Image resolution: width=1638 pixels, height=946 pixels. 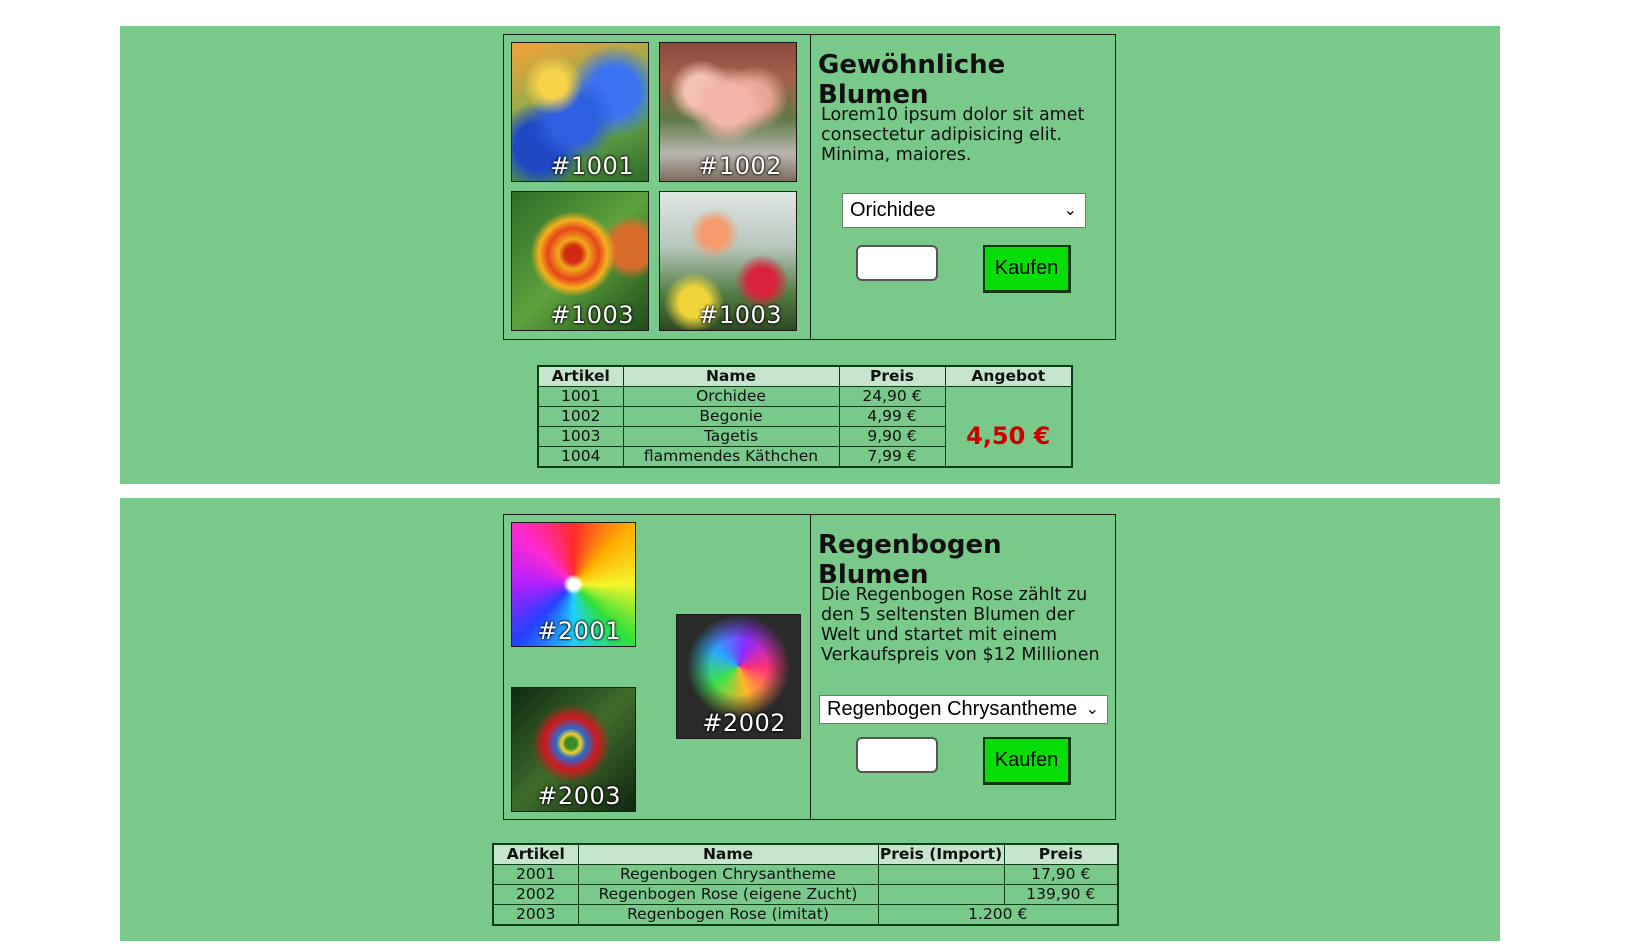 What do you see at coordinates (1008, 376) in the screenshot?
I see `column-header: Angebot` at bounding box center [1008, 376].